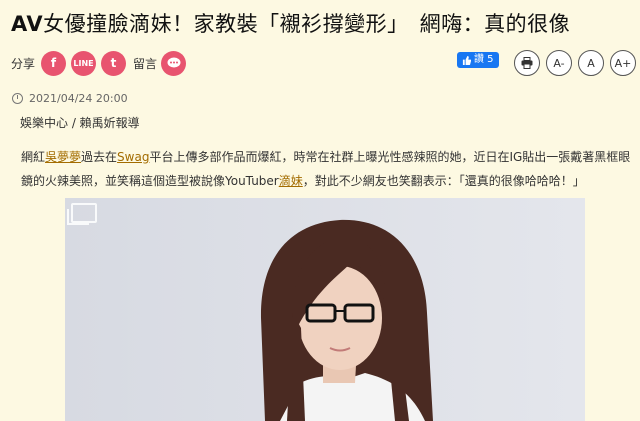  What do you see at coordinates (484, 59) in the screenshot?
I see `like-count: 讚 5` at bounding box center [484, 59].